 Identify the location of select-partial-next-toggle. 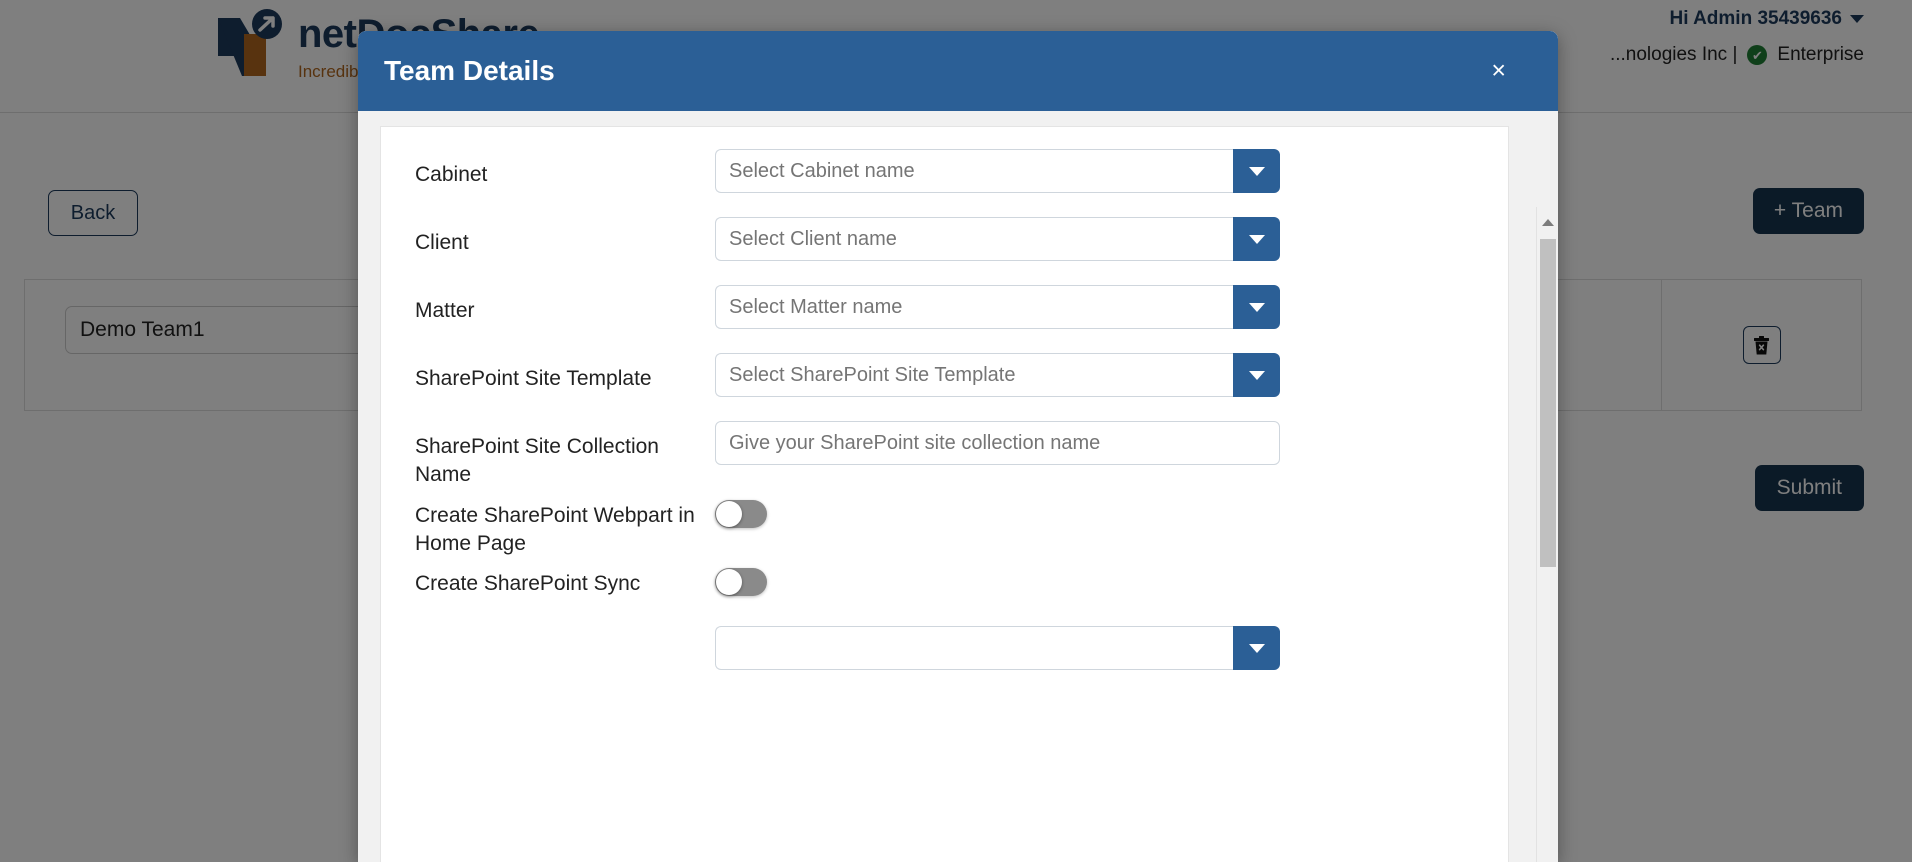
(1256, 648).